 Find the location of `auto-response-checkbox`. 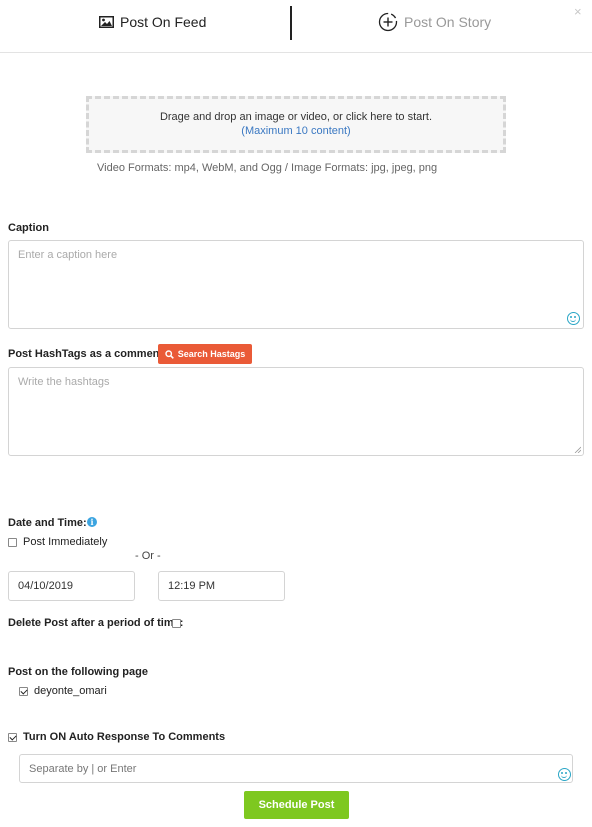

auto-response-checkbox is located at coordinates (12, 737).